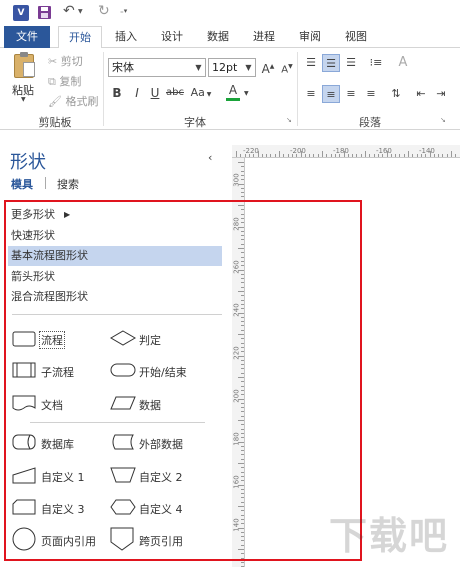 The height and width of the screenshot is (567, 460). I want to click on format-painter-button: 🖌 格式刷, so click(73, 101).